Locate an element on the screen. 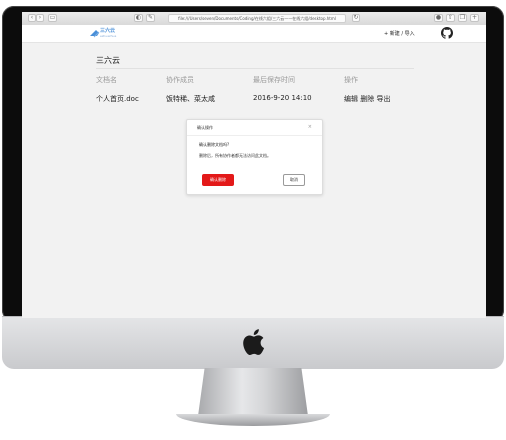 This screenshot has width=506, height=440. page-title: 三六云 is located at coordinates (108, 60).